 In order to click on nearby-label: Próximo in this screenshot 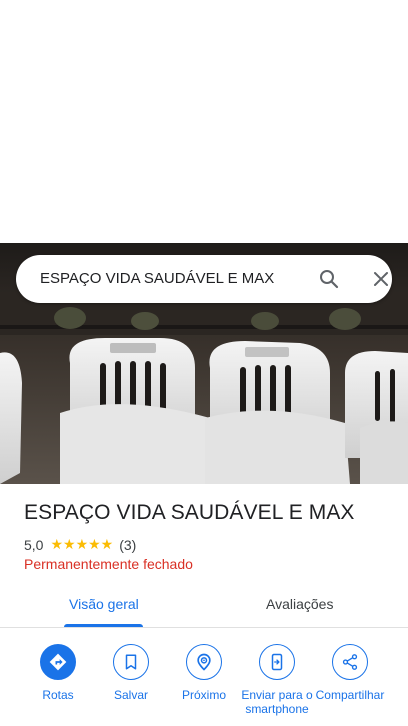, I will do `click(203, 695)`.